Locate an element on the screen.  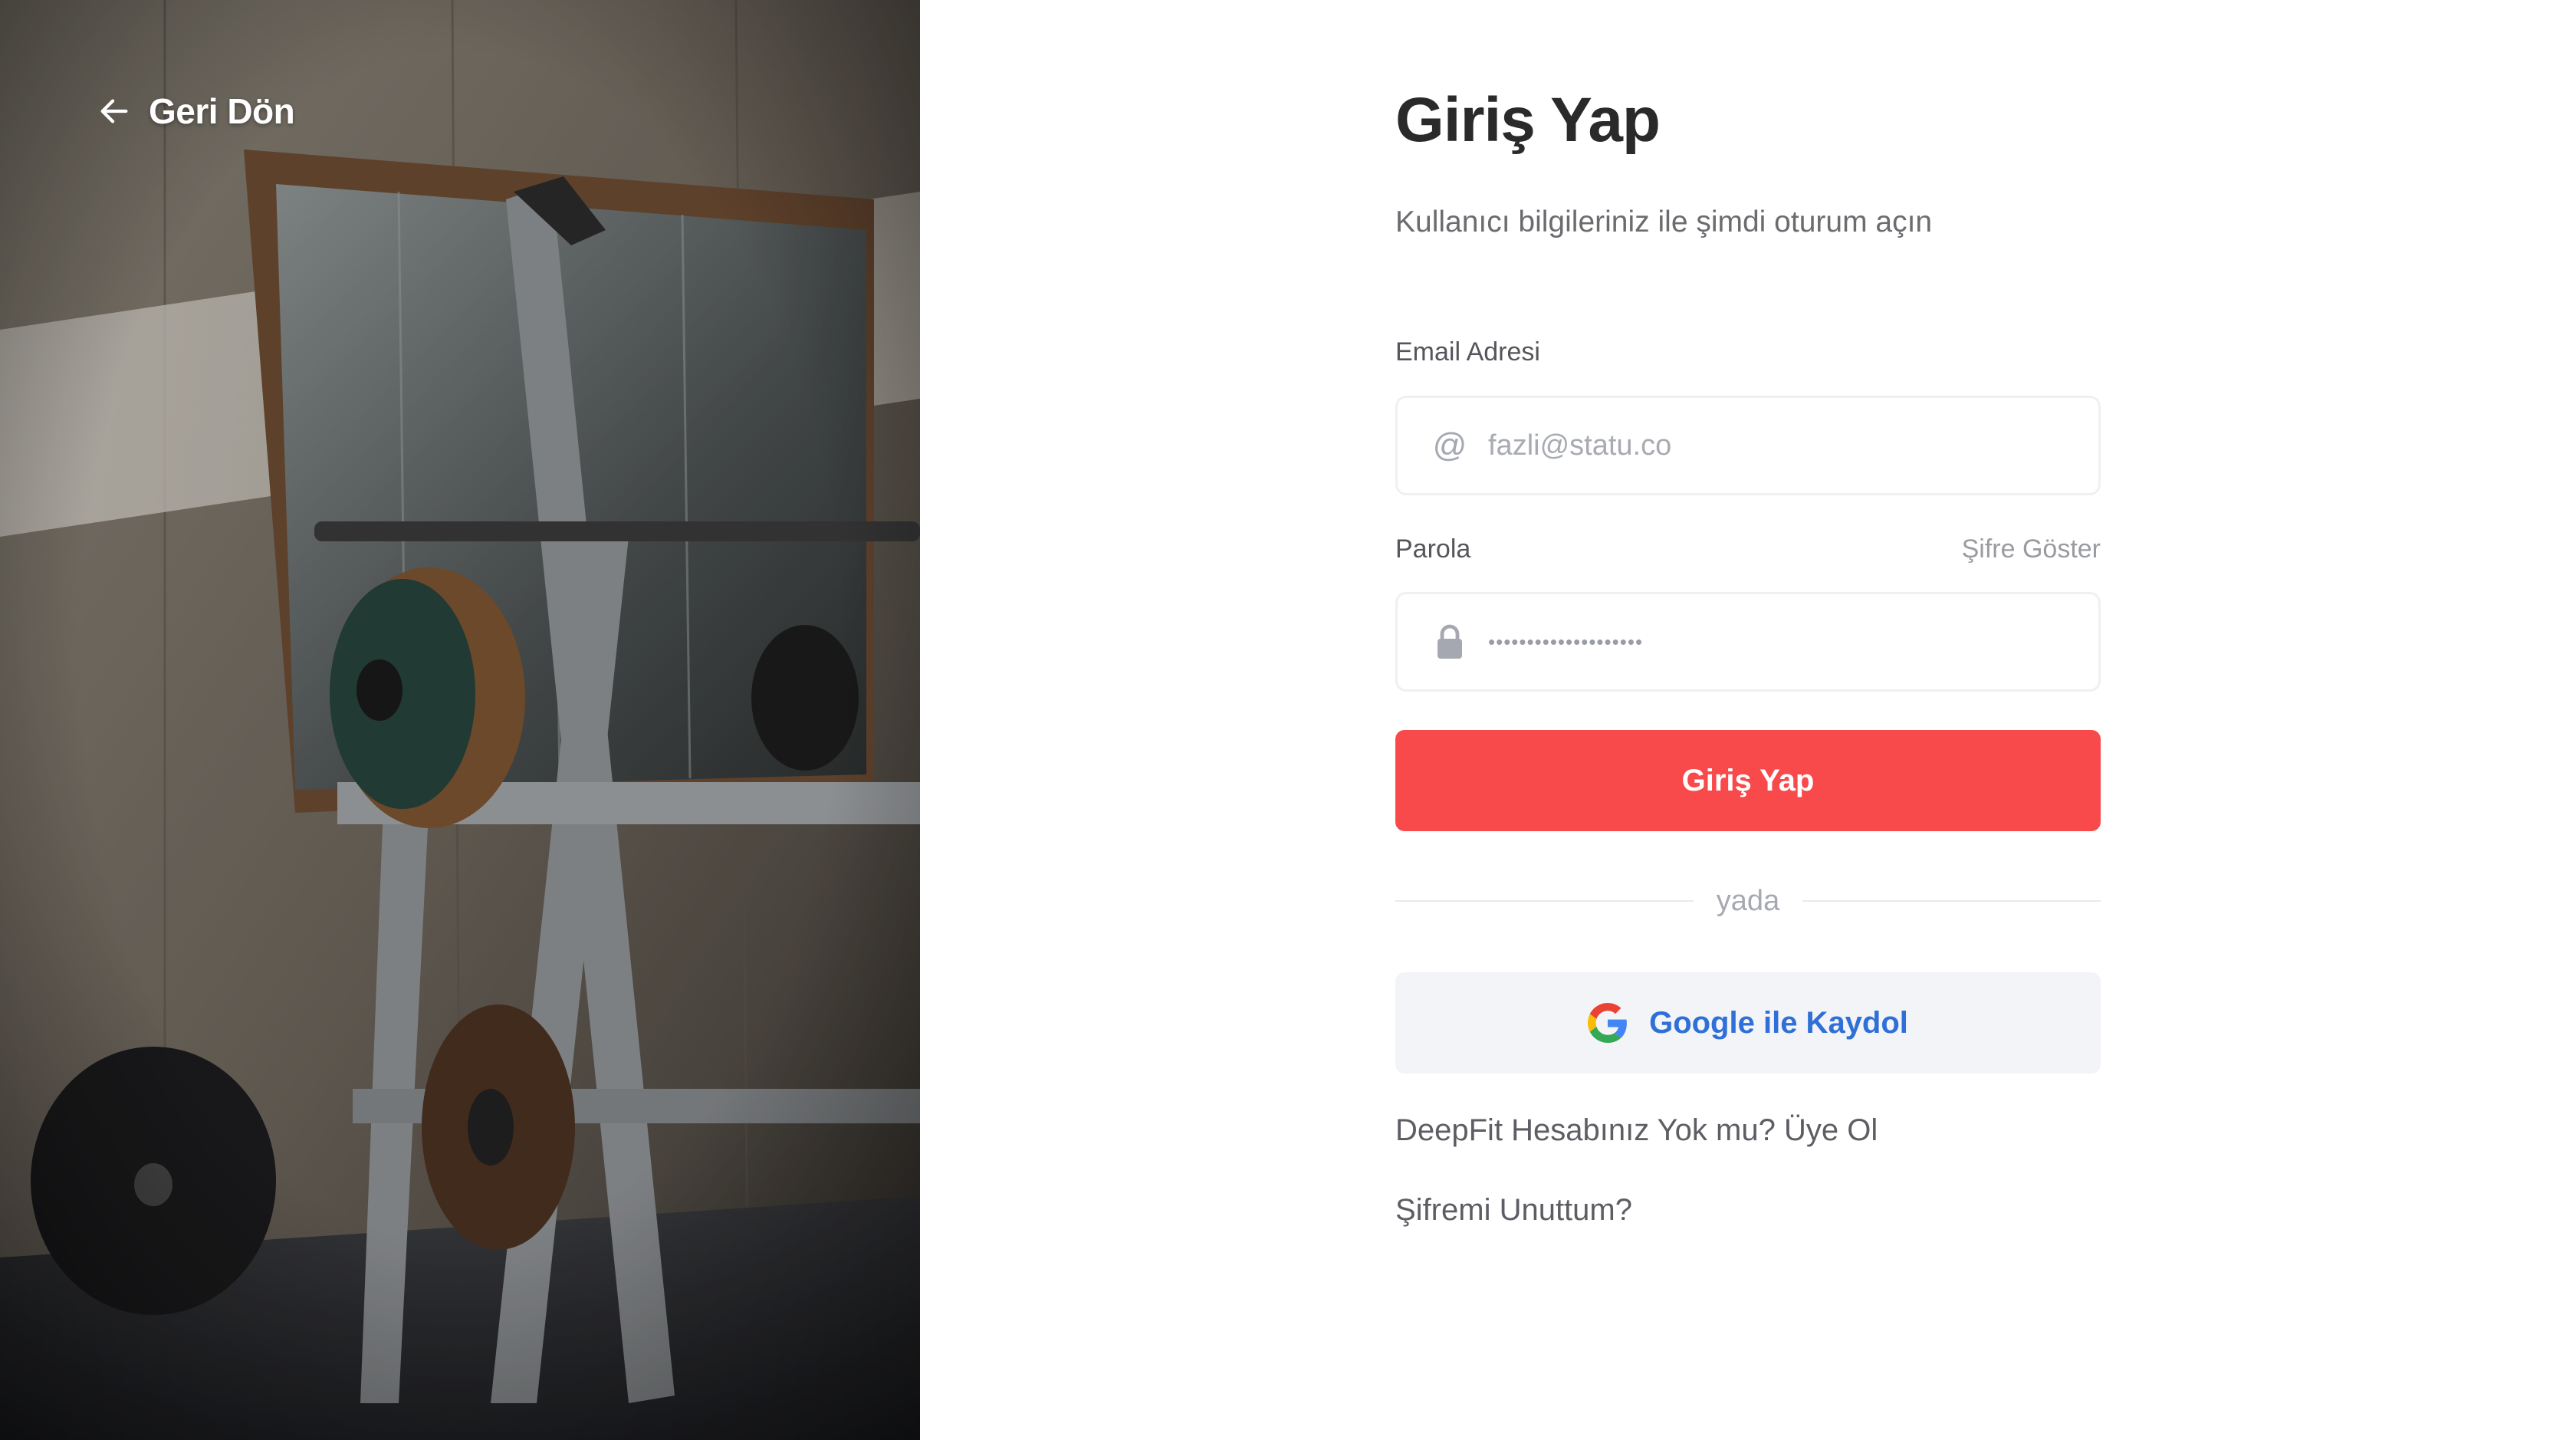
forgot-password-link: Şifremi Unuttum? is located at coordinates (1514, 1210).